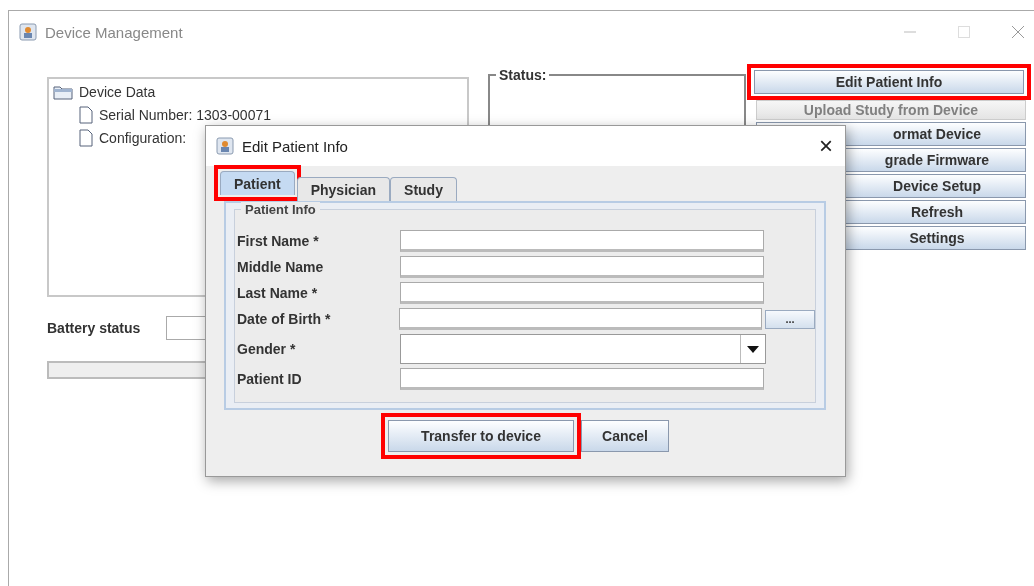 The width and height of the screenshot is (1034, 586). What do you see at coordinates (523, 75) in the screenshot?
I see `status-legend: Status:` at bounding box center [523, 75].